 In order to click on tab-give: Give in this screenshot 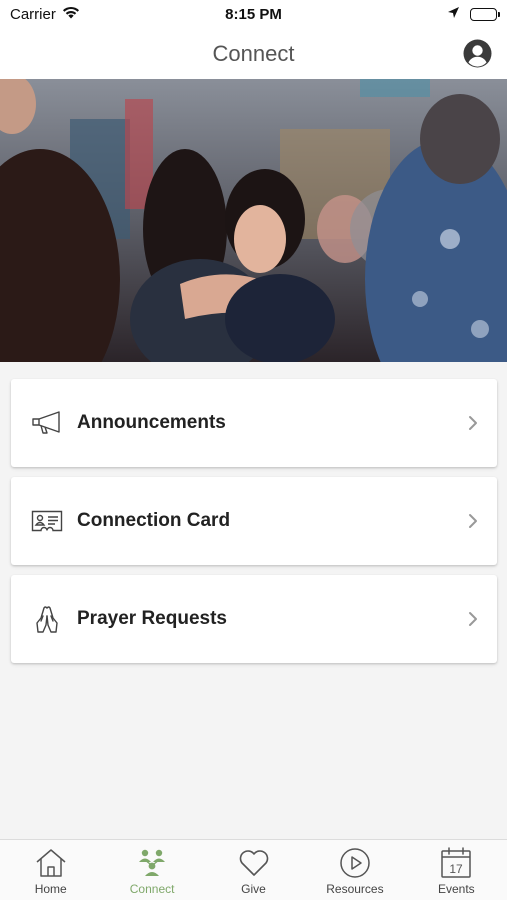, I will do `click(253, 870)`.